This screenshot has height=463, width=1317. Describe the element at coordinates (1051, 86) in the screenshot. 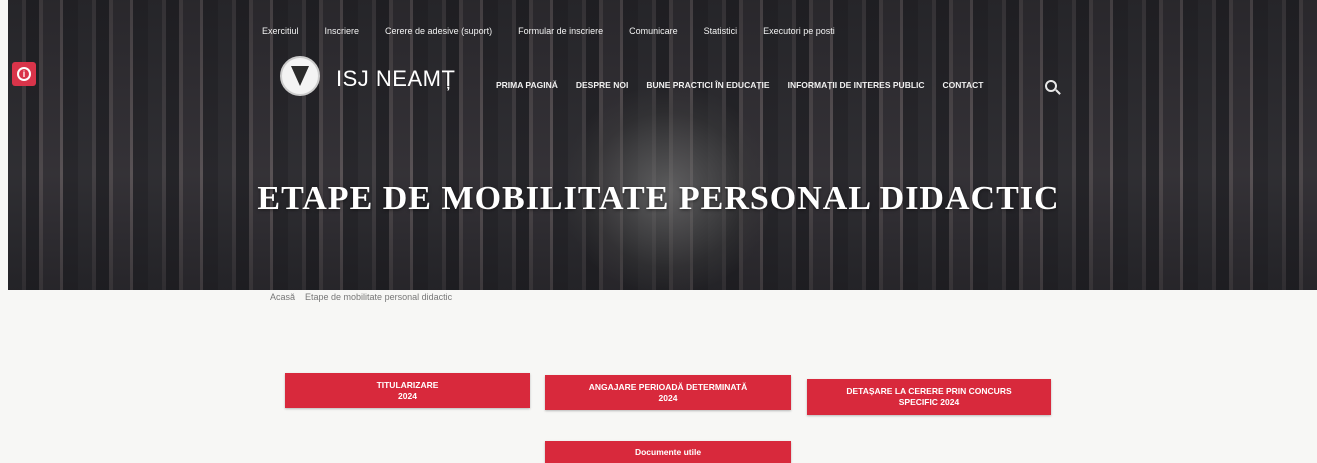

I see `search-icon` at that location.